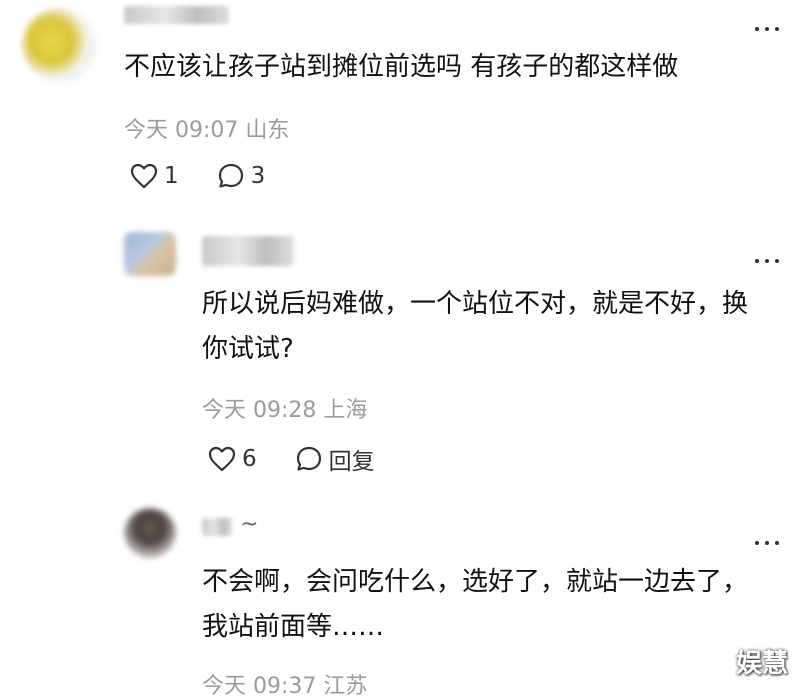 This screenshot has width=800, height=700. What do you see at coordinates (259, 410) in the screenshot?
I see `timestamp: 今天 09:28` at bounding box center [259, 410].